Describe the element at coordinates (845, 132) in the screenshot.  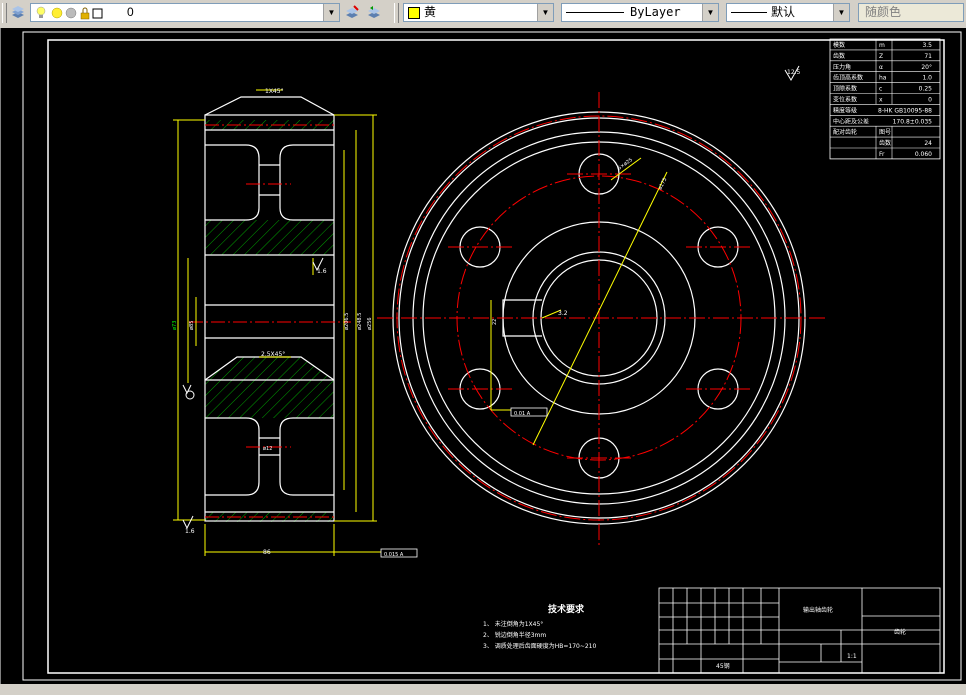
I see `param-name: 配对齿轮` at that location.